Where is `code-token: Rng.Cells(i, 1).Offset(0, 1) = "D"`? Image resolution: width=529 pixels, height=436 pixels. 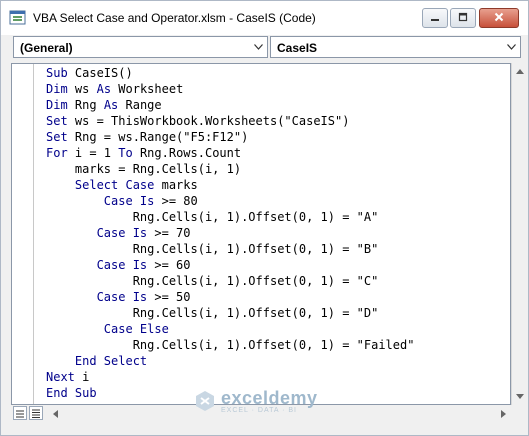
code-token: Rng.Cells(i, 1).Offset(0, 1) = "D" is located at coordinates (212, 313).